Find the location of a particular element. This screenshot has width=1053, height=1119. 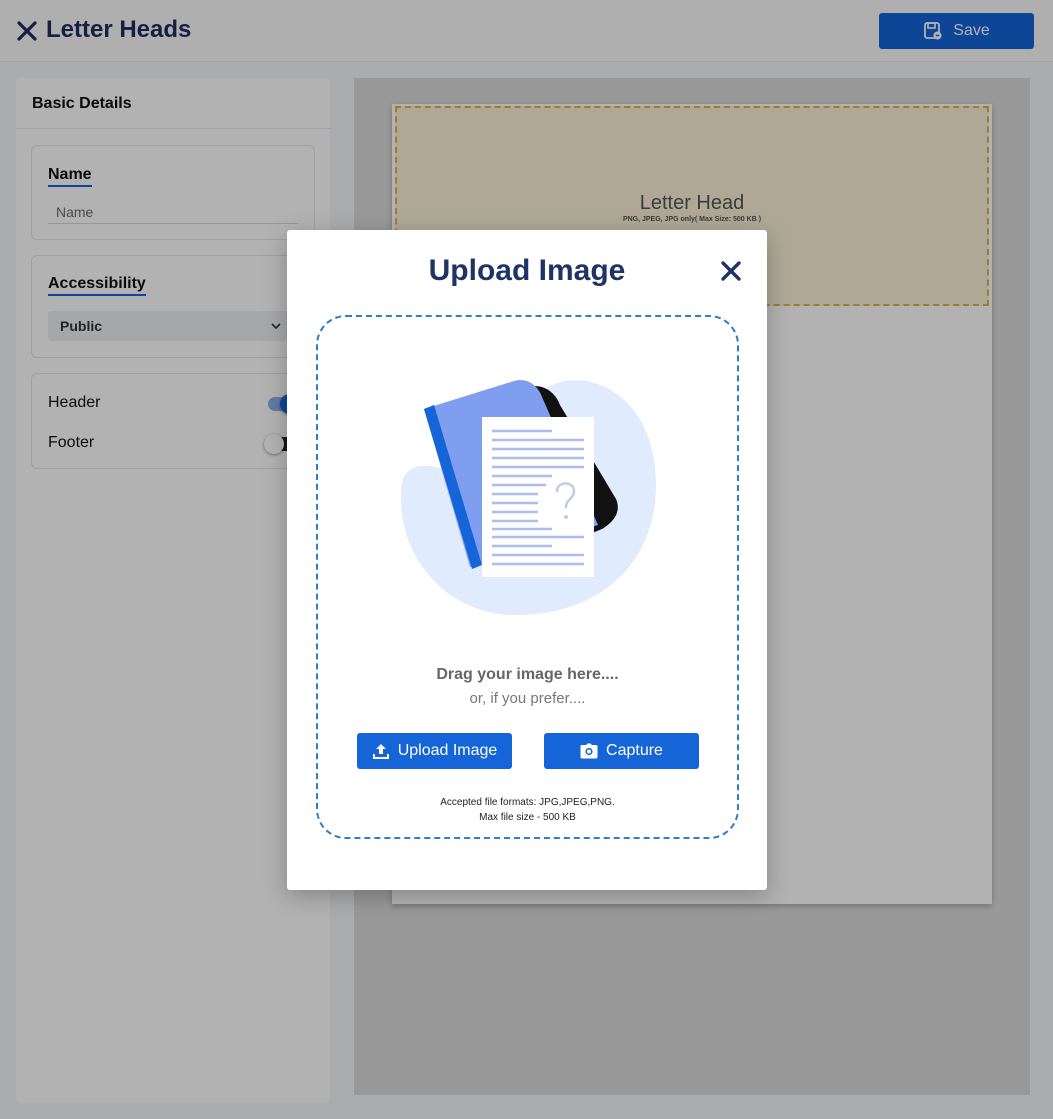

upload-image-button: Upload Image is located at coordinates (434, 751).